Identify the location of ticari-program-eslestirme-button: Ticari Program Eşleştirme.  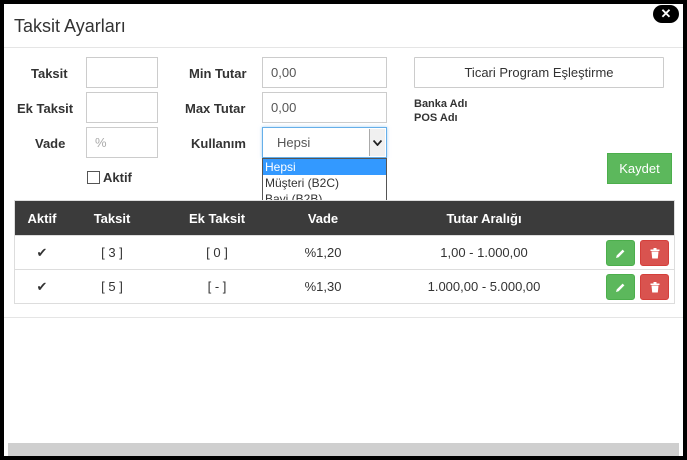
(539, 72).